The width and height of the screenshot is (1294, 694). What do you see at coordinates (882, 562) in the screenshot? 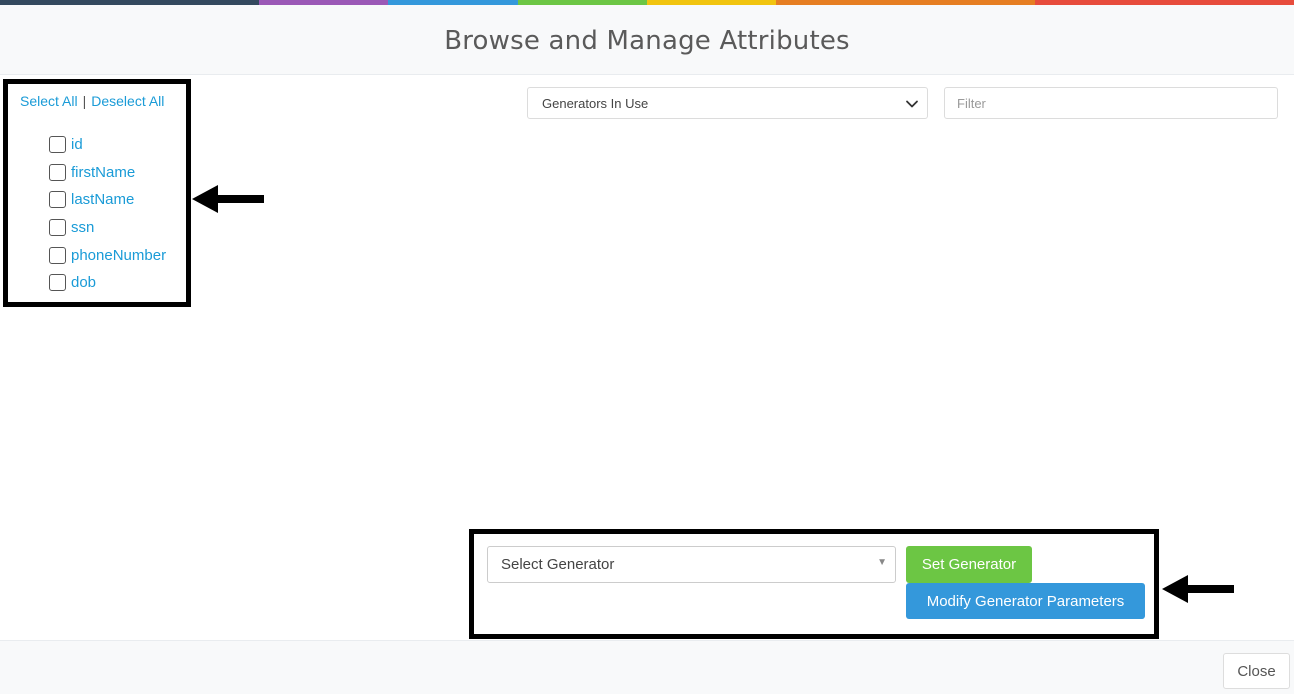
I see `caret-down-icon: ▼` at bounding box center [882, 562].